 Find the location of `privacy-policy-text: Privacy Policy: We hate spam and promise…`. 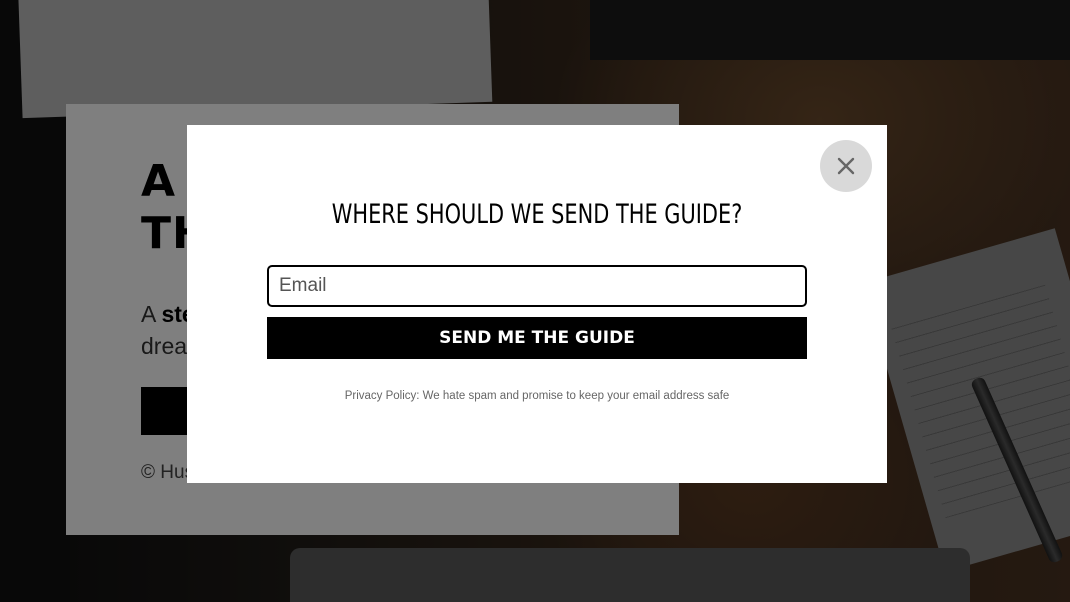

privacy-policy-text: Privacy Policy: We hate spam and promise… is located at coordinates (537, 396).